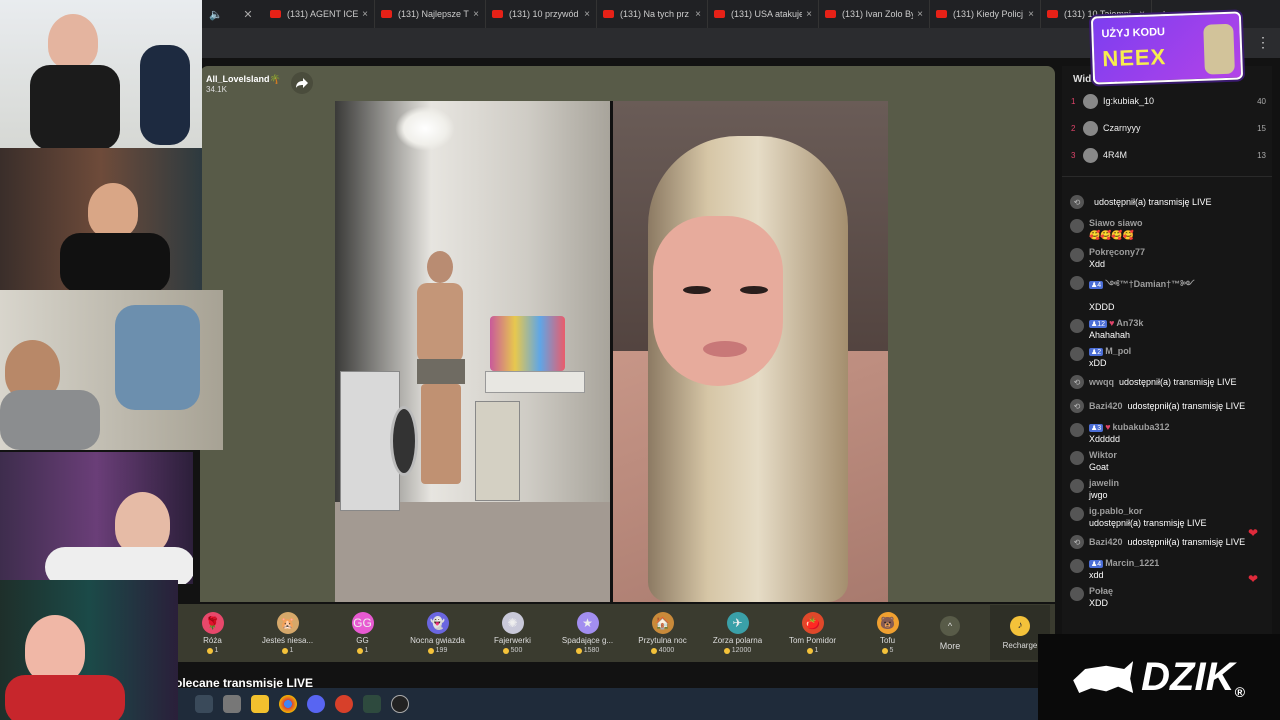 Image resolution: width=1280 pixels, height=720 pixels. I want to click on chat-user: Pokręcony77, so click(1117, 252).